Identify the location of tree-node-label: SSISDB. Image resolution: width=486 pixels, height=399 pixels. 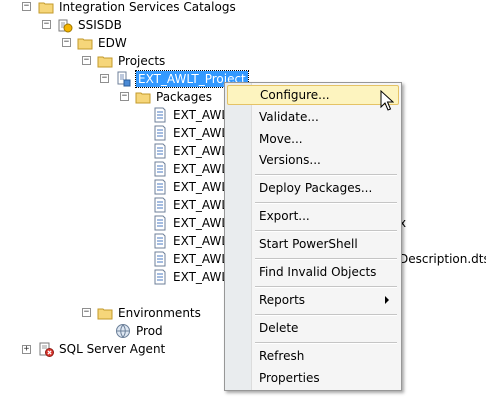
(100, 25).